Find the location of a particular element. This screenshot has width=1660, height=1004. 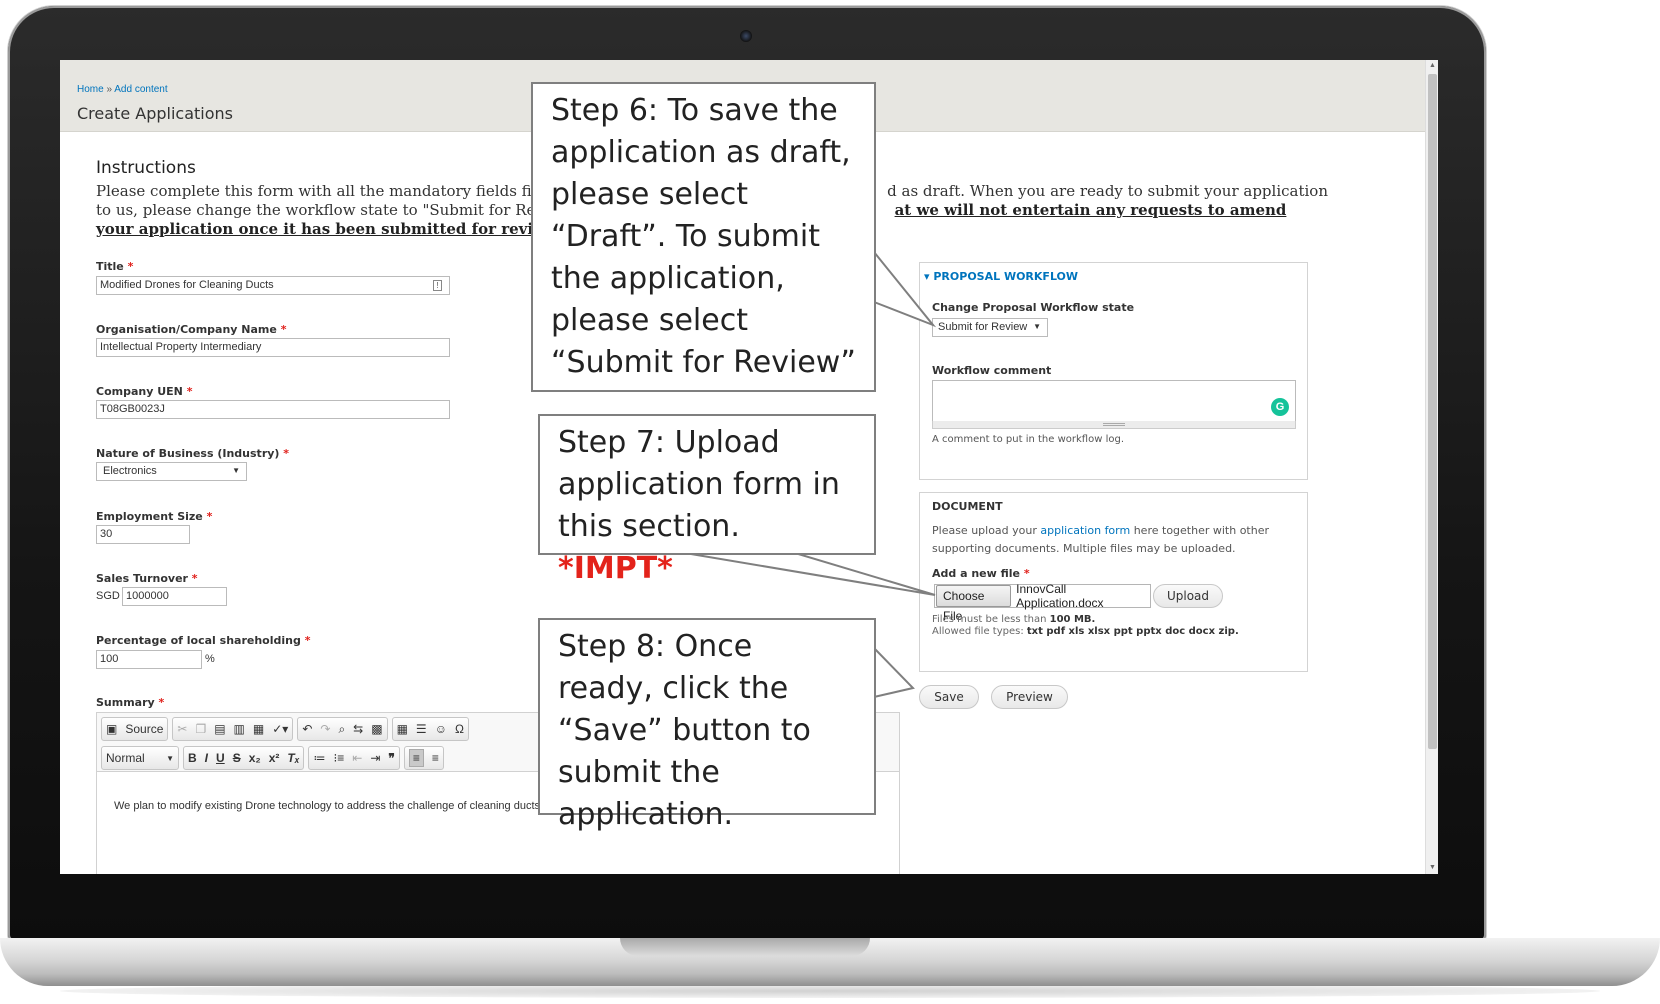

choose-file-button: Choose File is located at coordinates (974, 604).